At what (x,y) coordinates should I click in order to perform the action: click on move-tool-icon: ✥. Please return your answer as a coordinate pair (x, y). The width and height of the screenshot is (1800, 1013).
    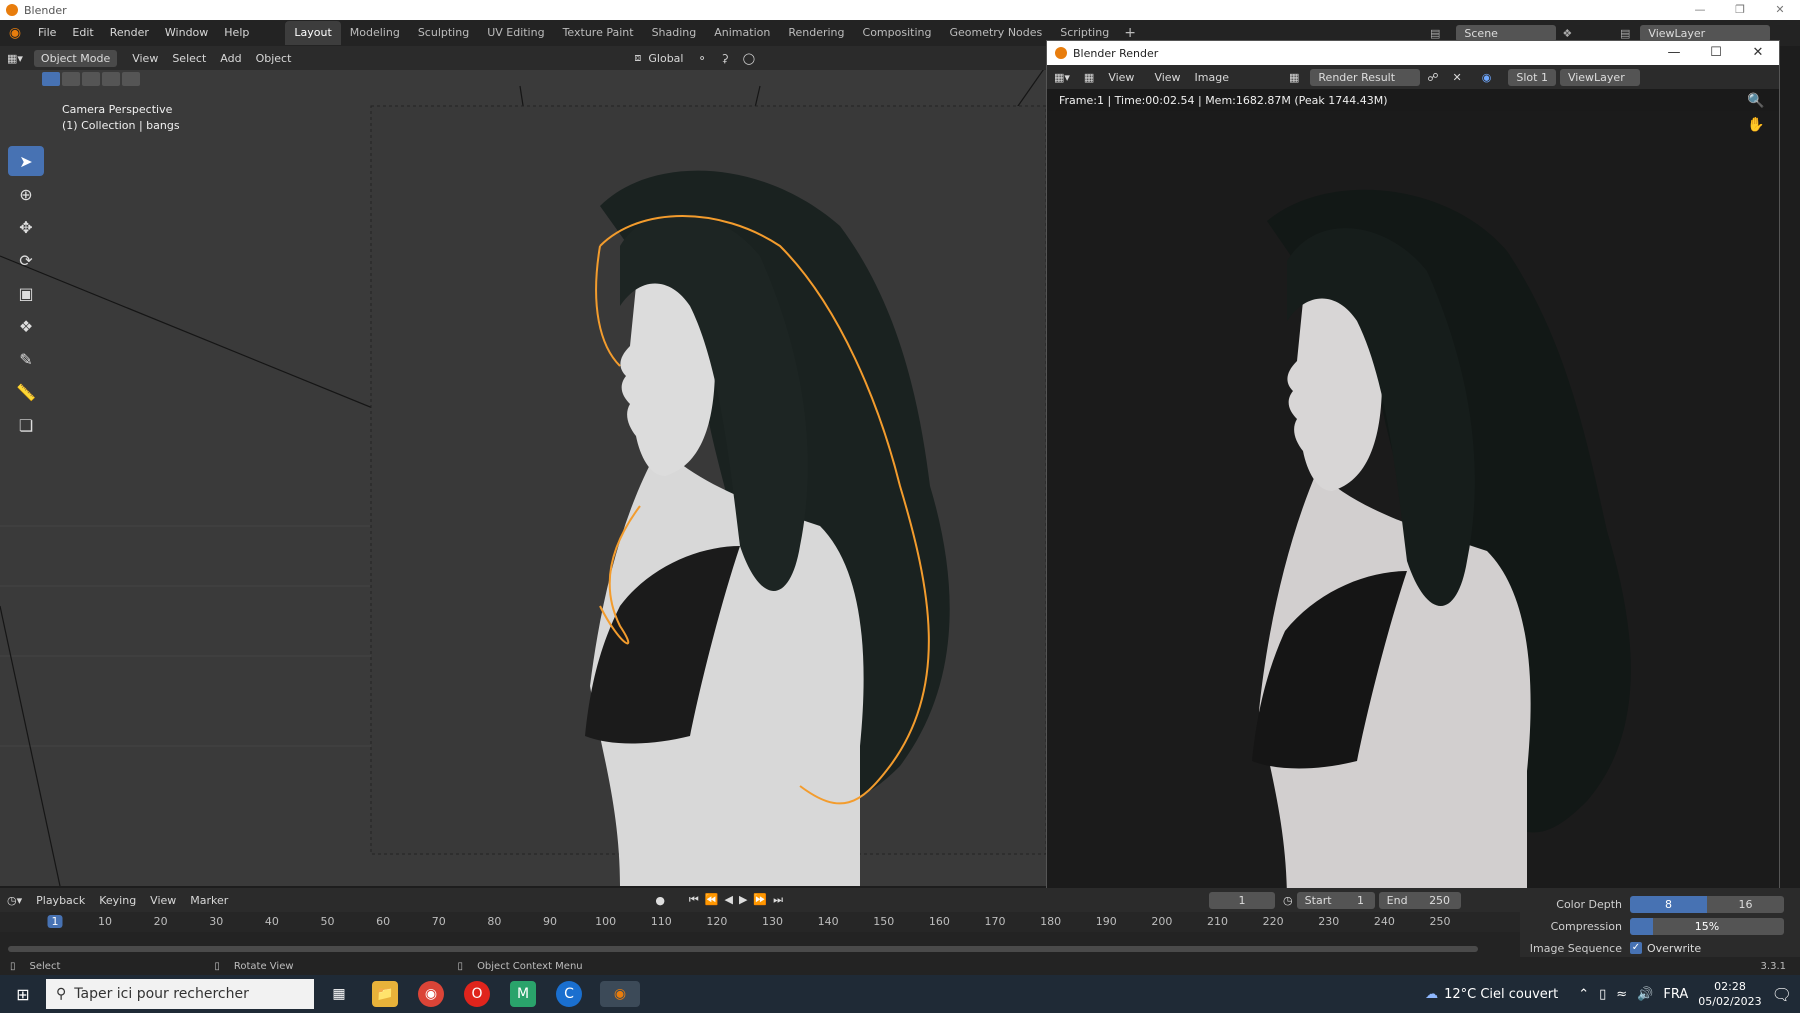
    Looking at the image, I should click on (26, 227).